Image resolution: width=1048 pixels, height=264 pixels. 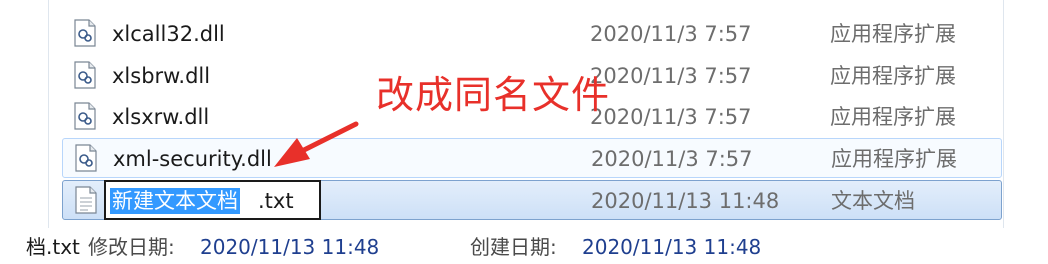 What do you see at coordinates (168, 34) in the screenshot?
I see `file-name: xlcall32.dll` at bounding box center [168, 34].